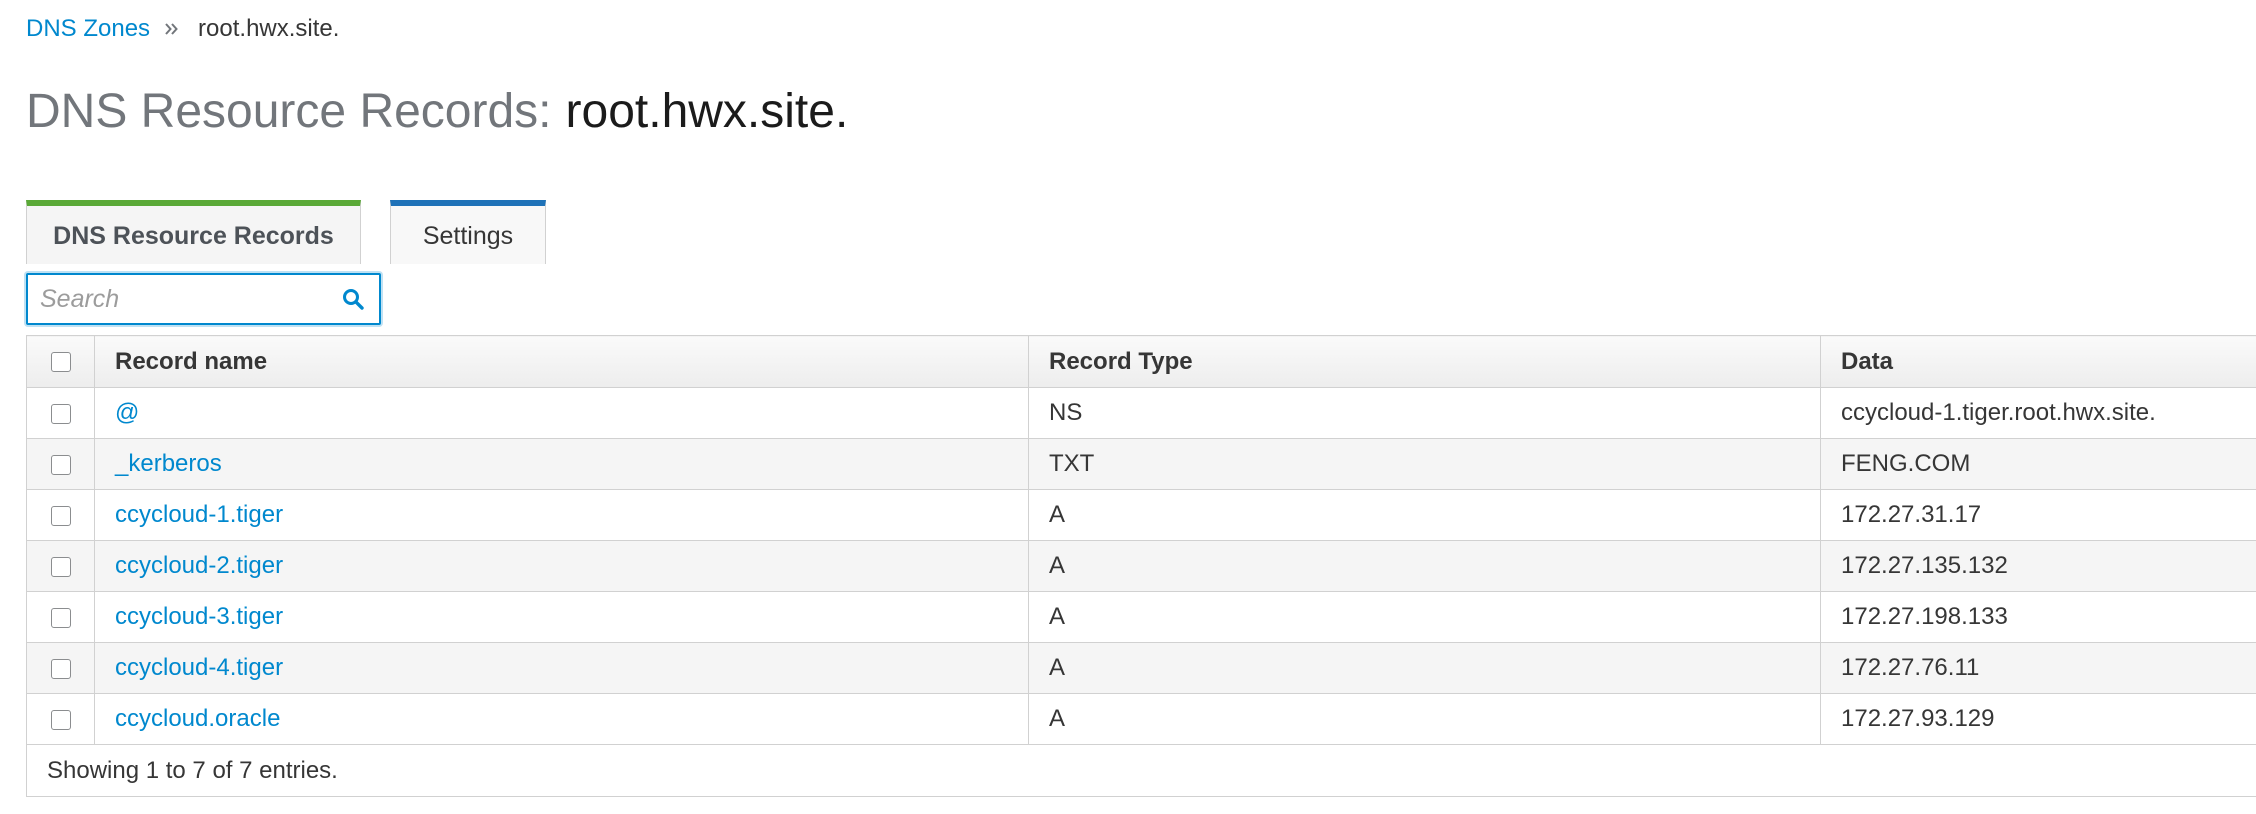 The width and height of the screenshot is (2256, 814). What do you see at coordinates (2038, 668) in the screenshot?
I see `record-data-cell: 172.27.76.11` at bounding box center [2038, 668].